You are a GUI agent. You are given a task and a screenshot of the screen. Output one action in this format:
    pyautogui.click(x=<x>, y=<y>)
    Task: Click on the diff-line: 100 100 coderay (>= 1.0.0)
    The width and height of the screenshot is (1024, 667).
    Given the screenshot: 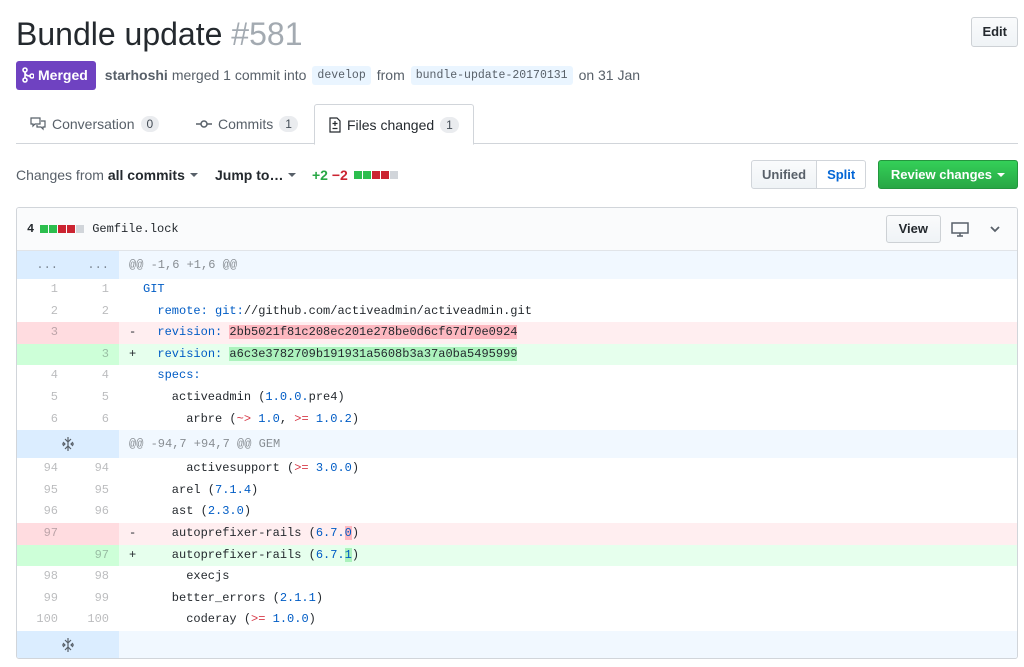 What is the action you would take?
    pyautogui.click(x=517, y=620)
    